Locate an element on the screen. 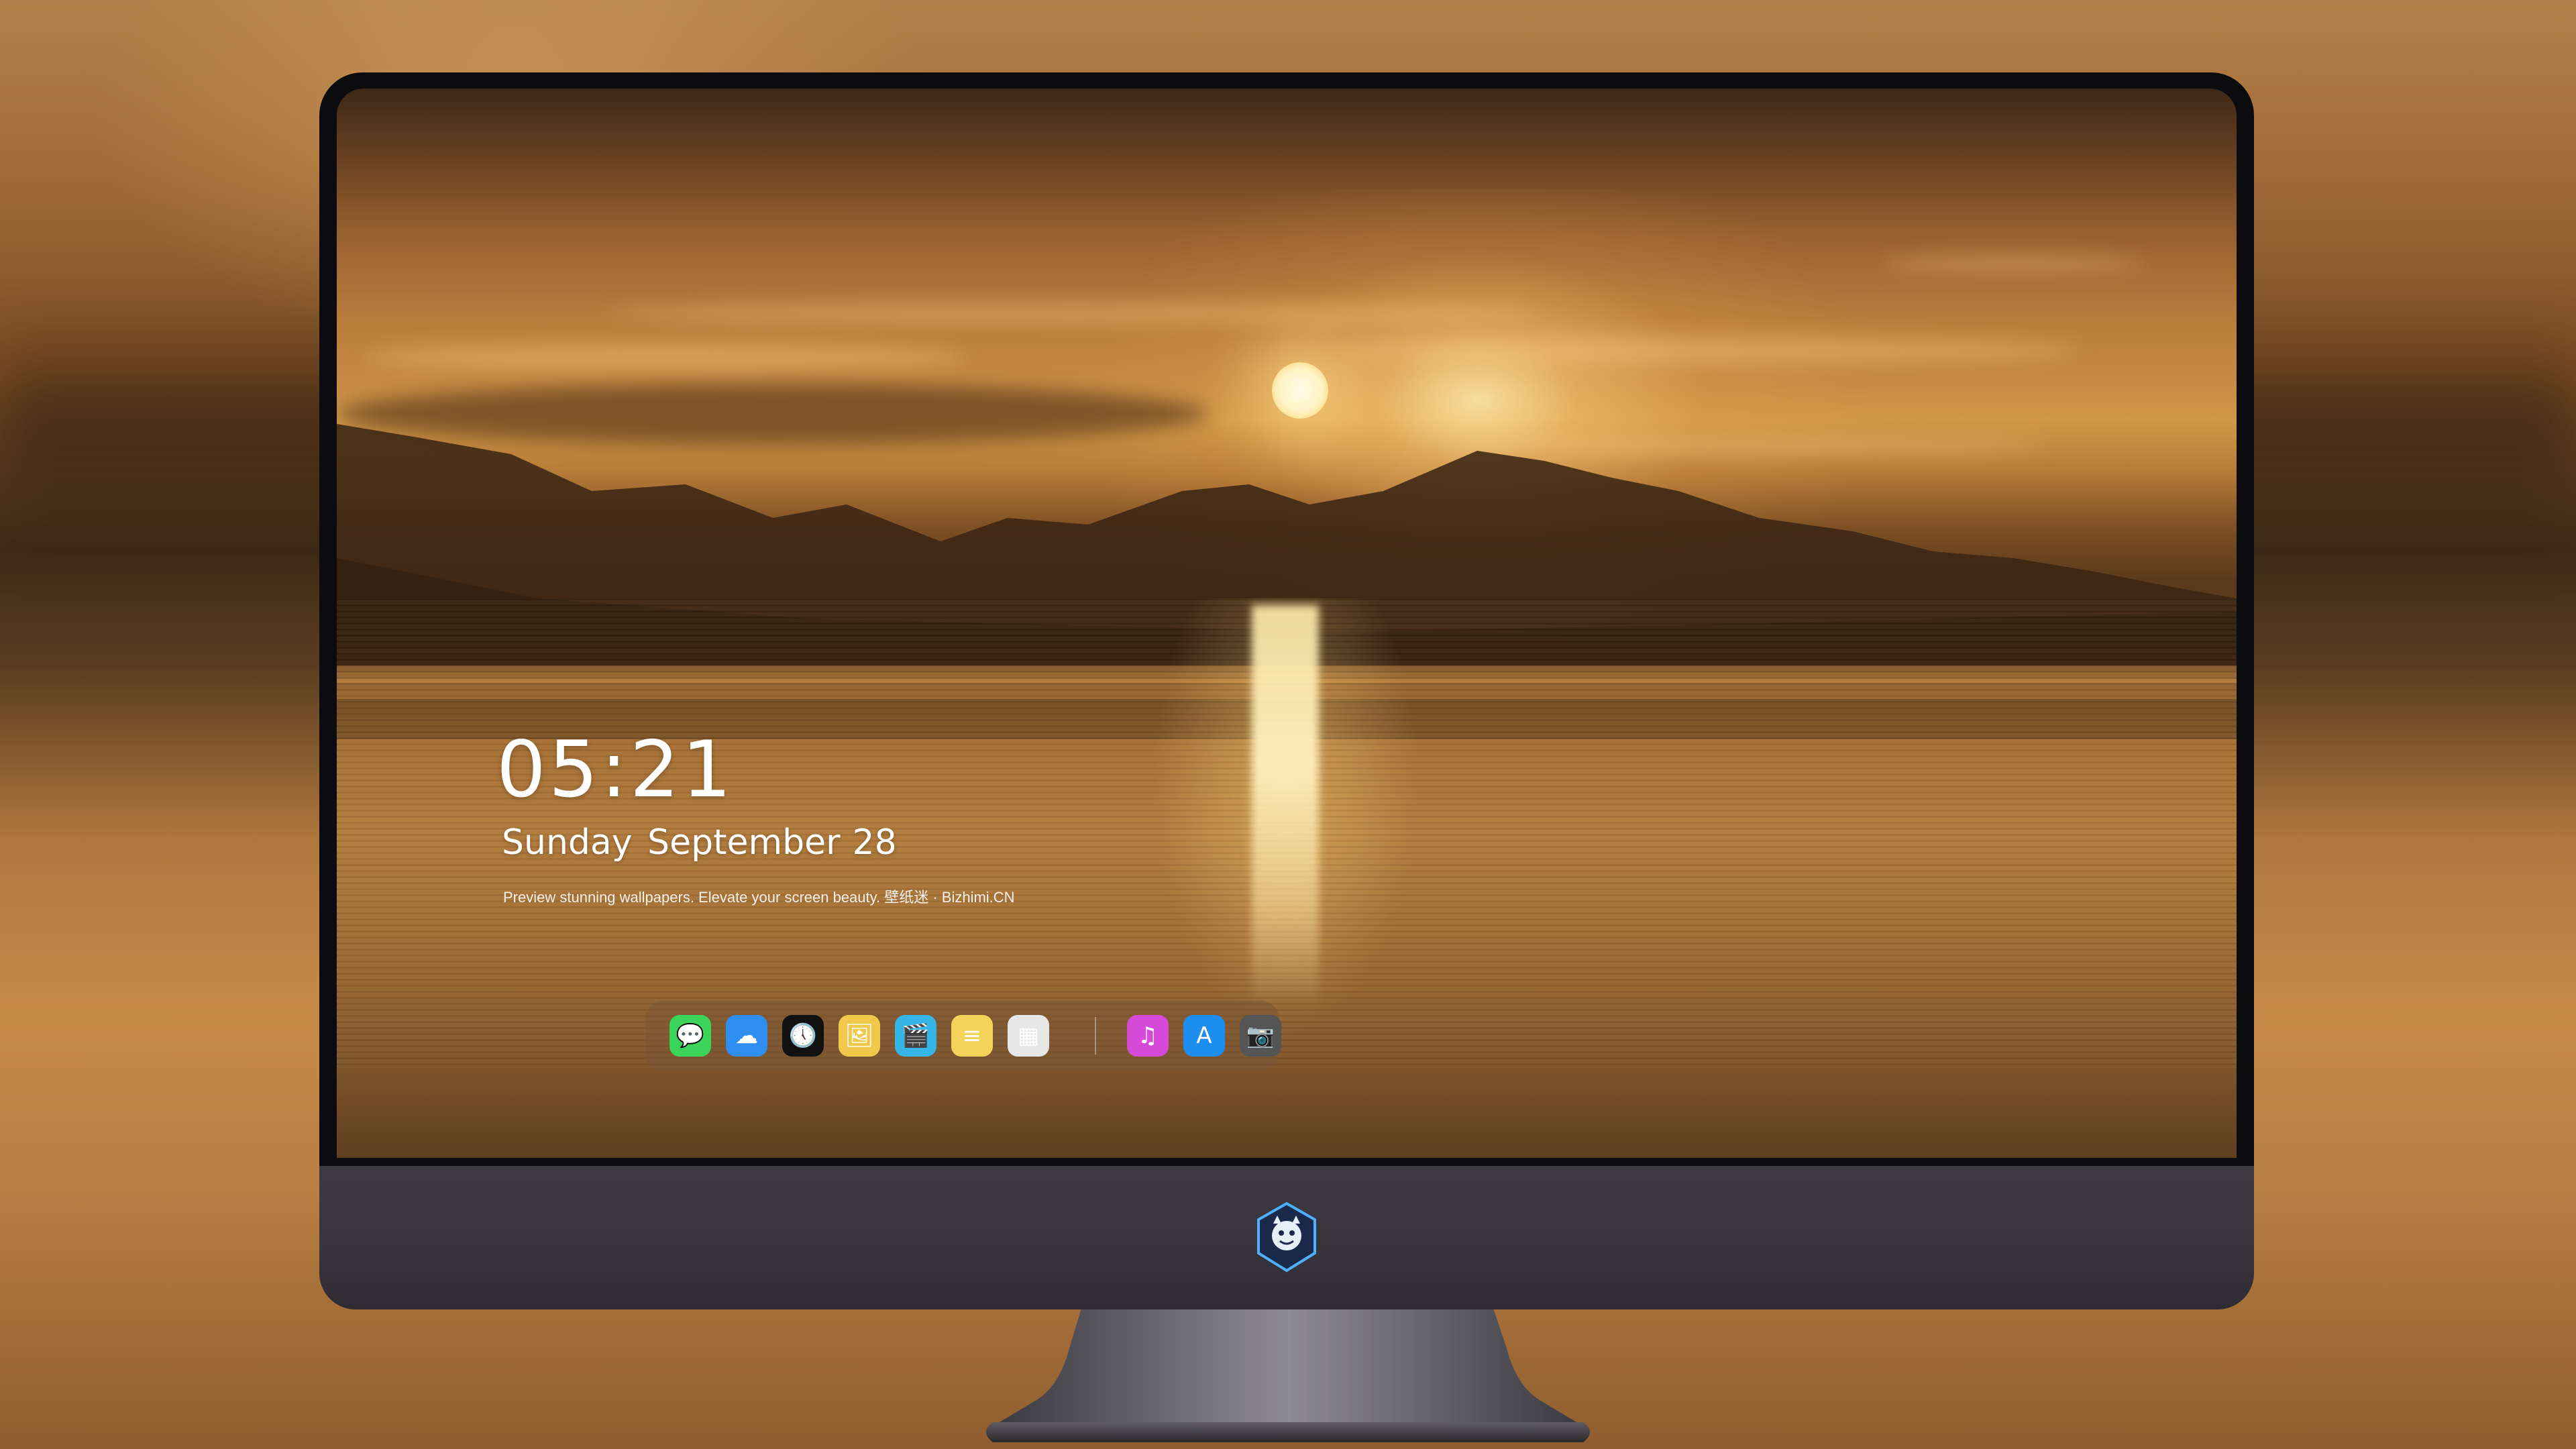 This screenshot has height=1449, width=2576. weather-icon: ☁ is located at coordinates (746, 1036).